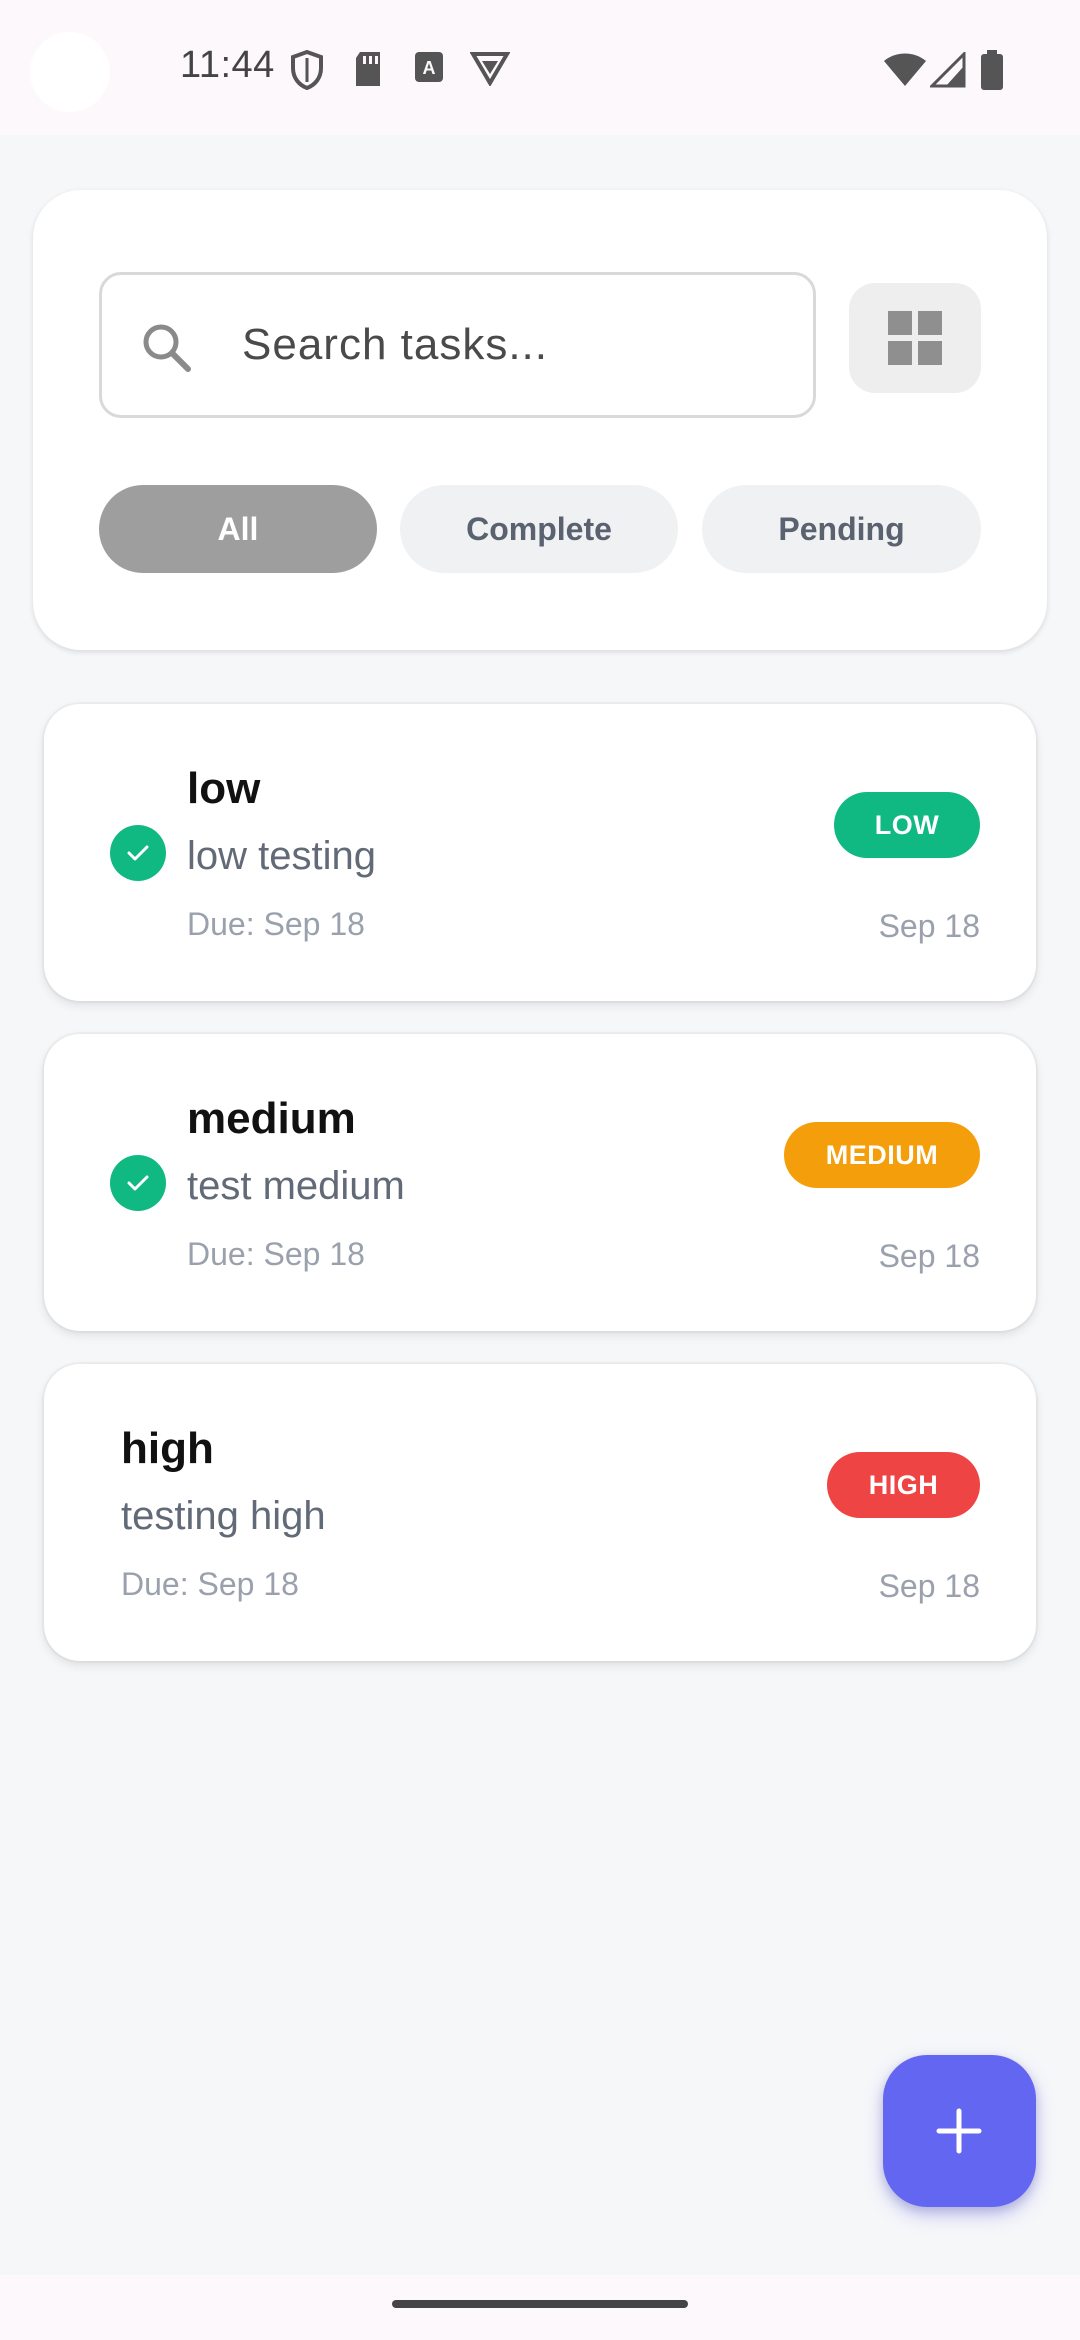  I want to click on task-title: medium, so click(271, 1118).